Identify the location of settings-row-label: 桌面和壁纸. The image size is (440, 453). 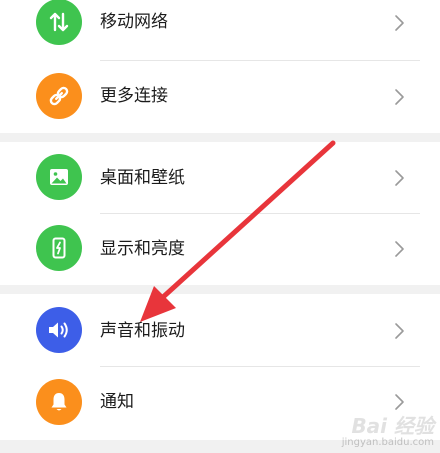
(142, 178).